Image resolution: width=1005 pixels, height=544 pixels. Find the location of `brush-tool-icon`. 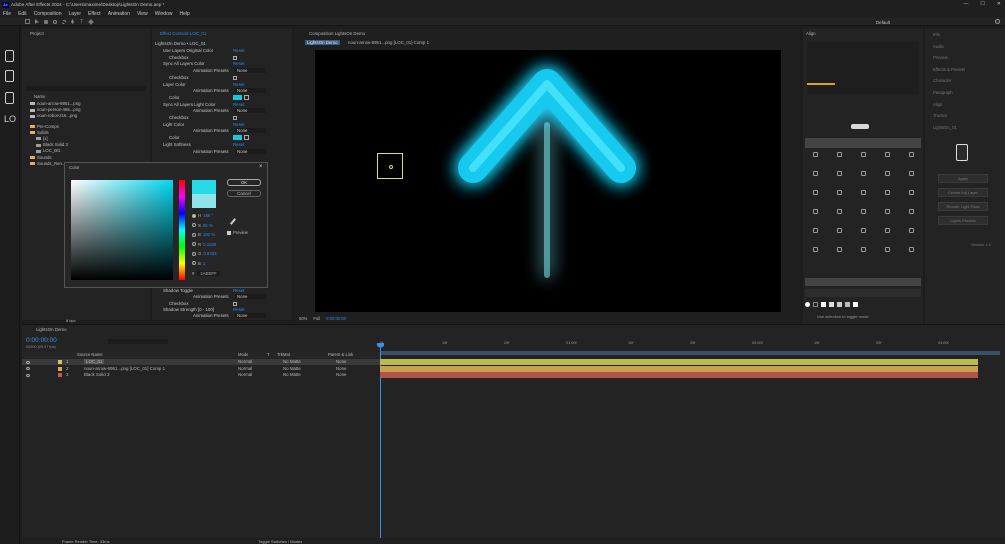

brush-tool-icon is located at coordinates (91, 21).